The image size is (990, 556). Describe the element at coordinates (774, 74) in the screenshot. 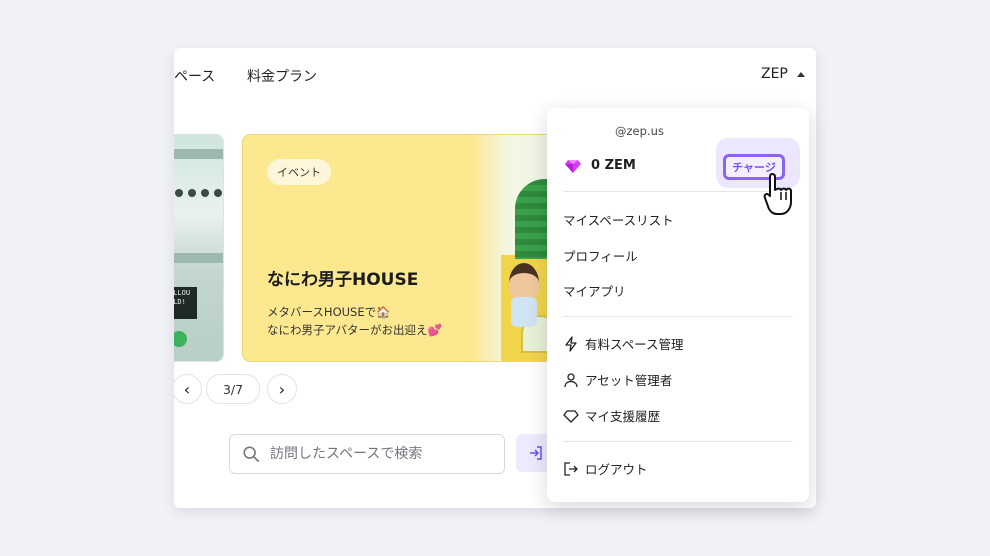

I see `account-label: ZEP` at that location.